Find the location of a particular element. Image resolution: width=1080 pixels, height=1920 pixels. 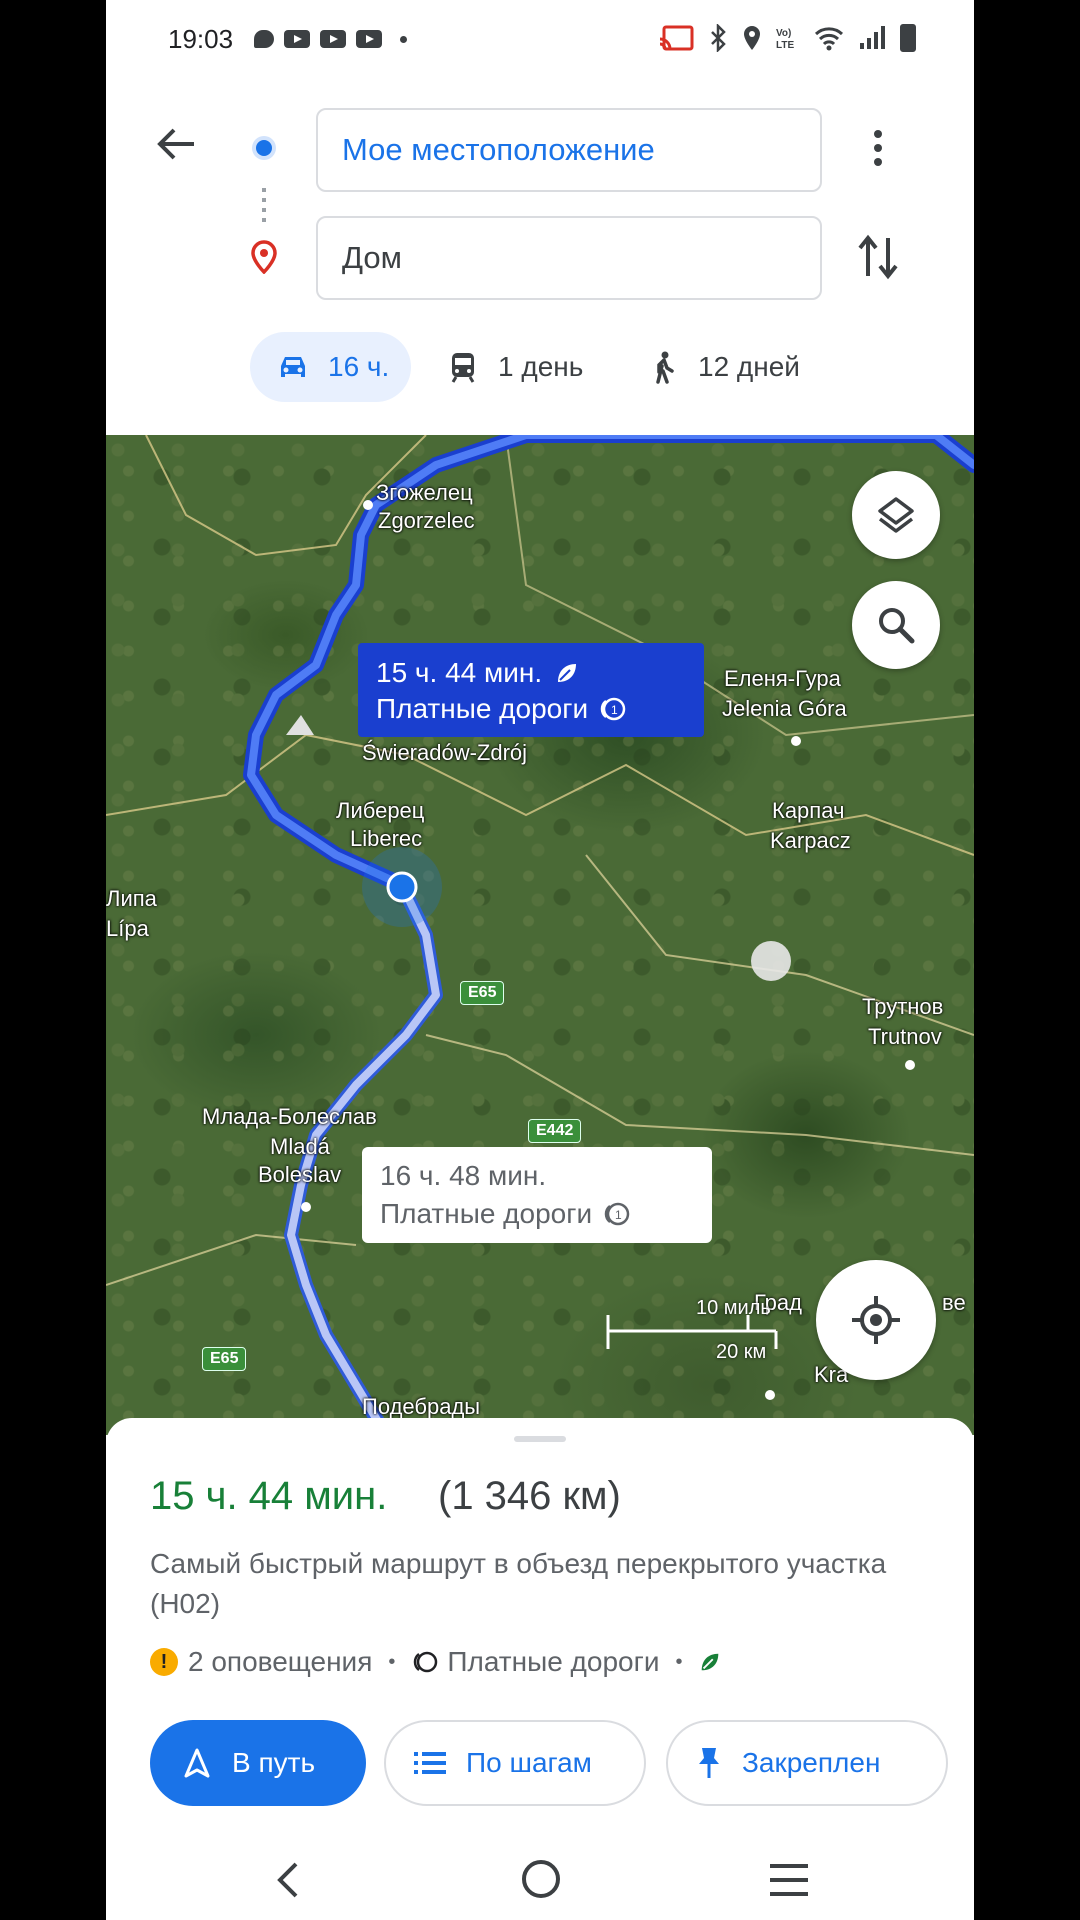

scale-bar is located at coordinates (692, 1332).